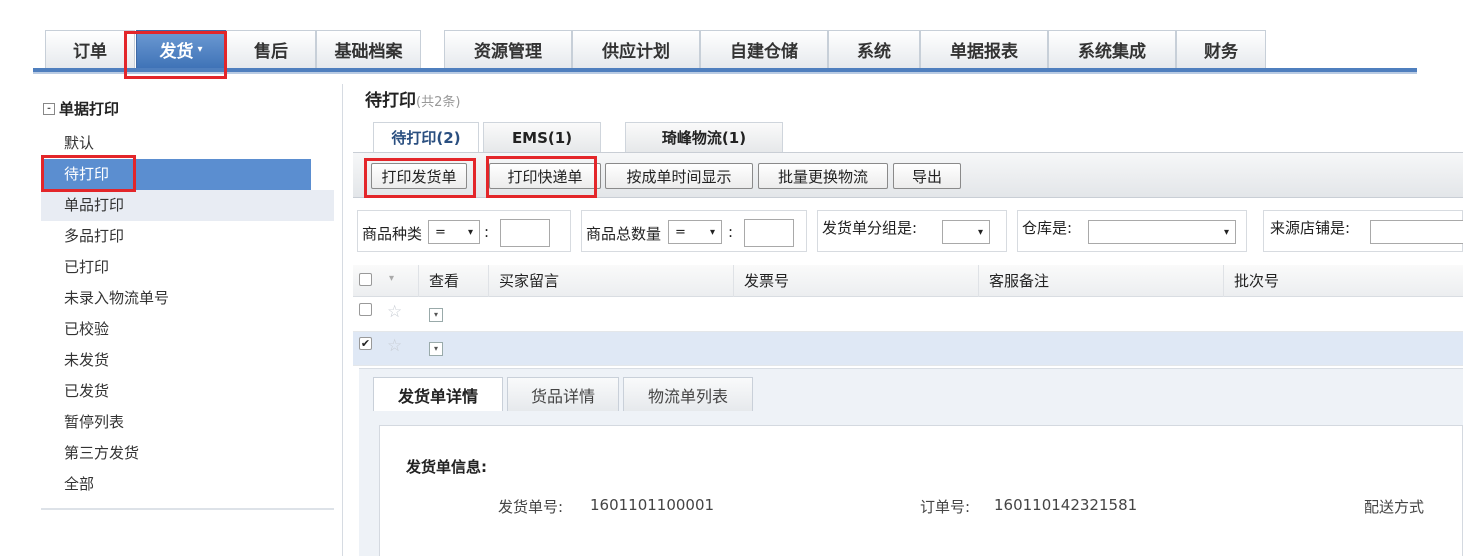 The width and height of the screenshot is (1463, 556). I want to click on export-button: 导出, so click(927, 176).